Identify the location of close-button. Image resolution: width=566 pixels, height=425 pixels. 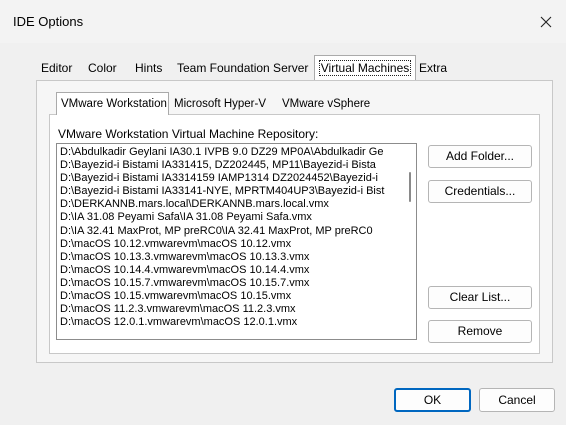
(546, 21).